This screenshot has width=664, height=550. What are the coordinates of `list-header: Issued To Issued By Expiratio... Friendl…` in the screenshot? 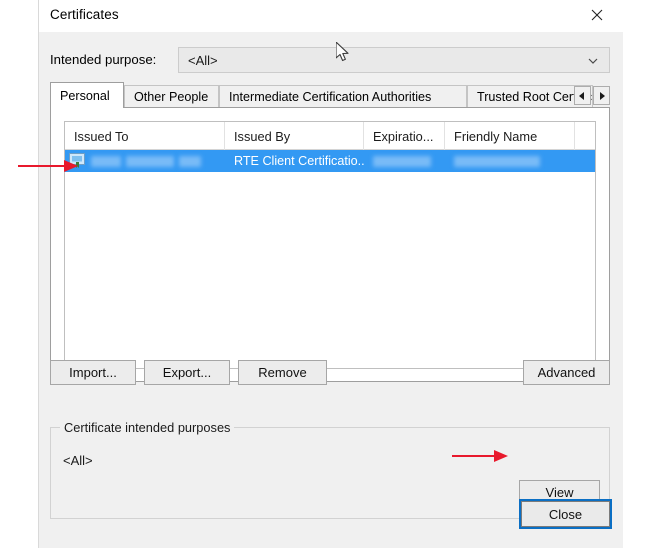 It's located at (330, 136).